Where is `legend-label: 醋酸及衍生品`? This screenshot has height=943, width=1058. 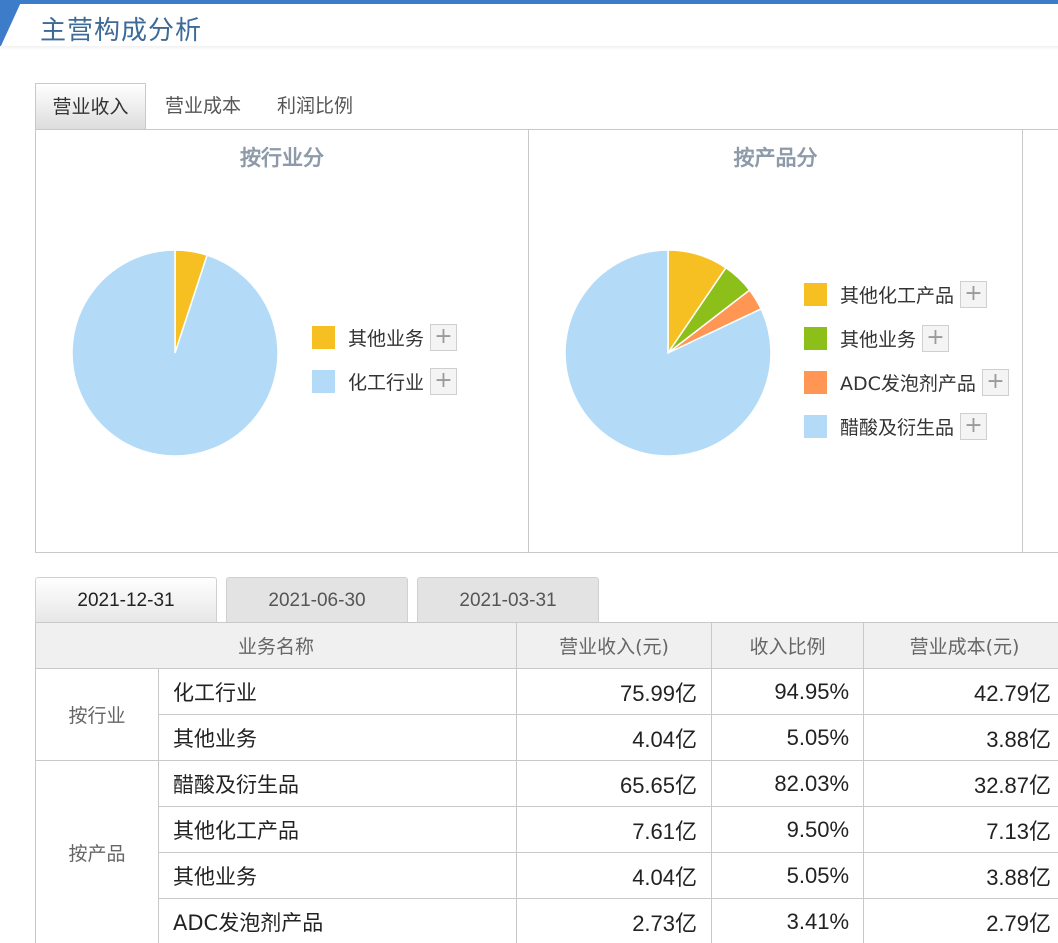
legend-label: 醋酸及衍生品 is located at coordinates (897, 427).